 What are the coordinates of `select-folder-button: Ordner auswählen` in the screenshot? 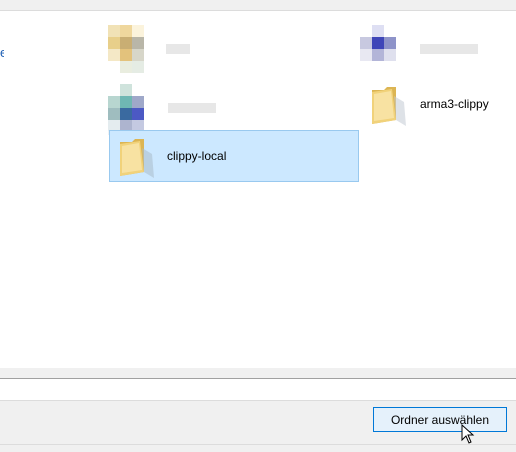 It's located at (440, 419).